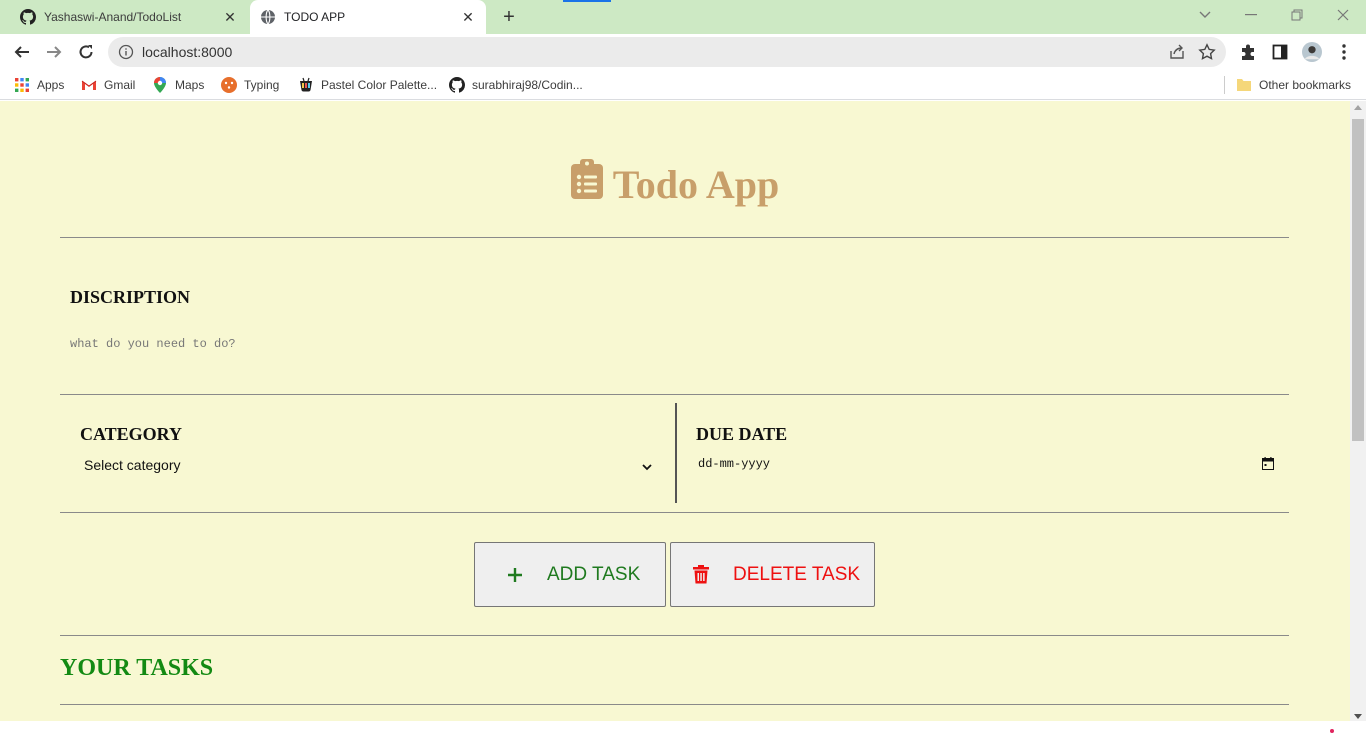 Image resolution: width=1366 pixels, height=733 pixels. Describe the element at coordinates (676, 453) in the screenshot. I see `column-divider` at that location.